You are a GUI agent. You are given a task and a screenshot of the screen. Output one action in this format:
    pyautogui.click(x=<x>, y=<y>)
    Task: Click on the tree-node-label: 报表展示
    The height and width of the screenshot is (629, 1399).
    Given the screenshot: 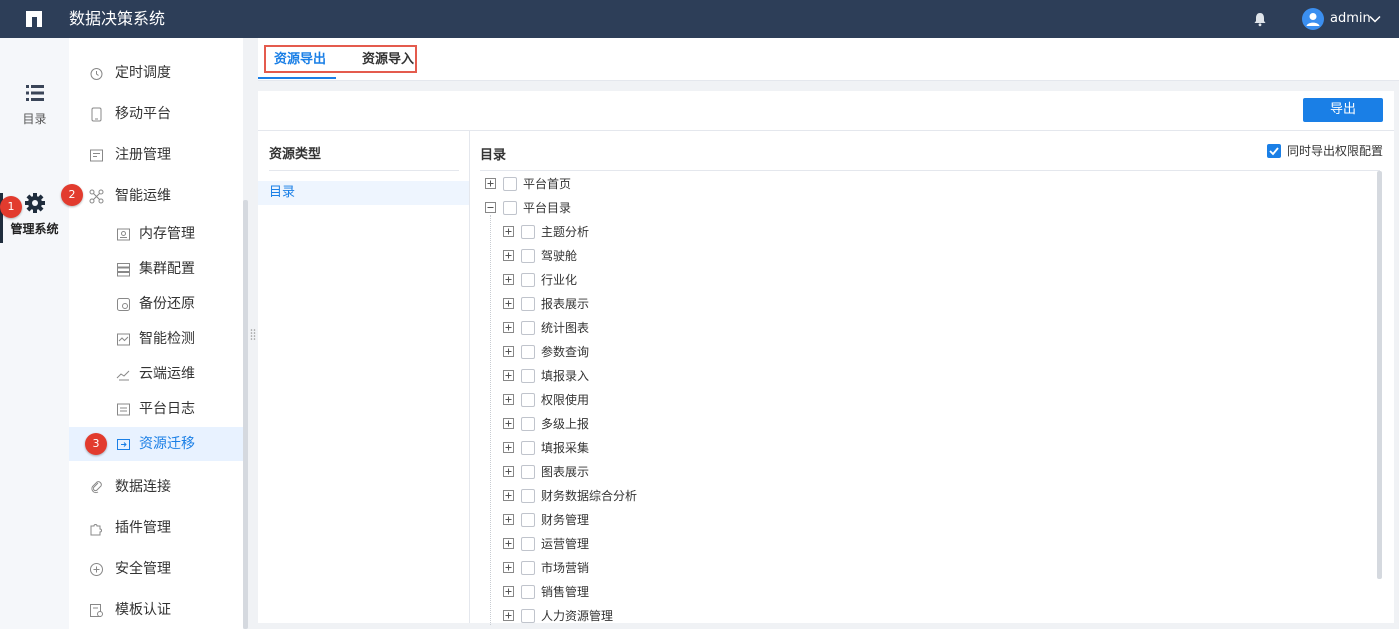 What is the action you would take?
    pyautogui.click(x=565, y=304)
    